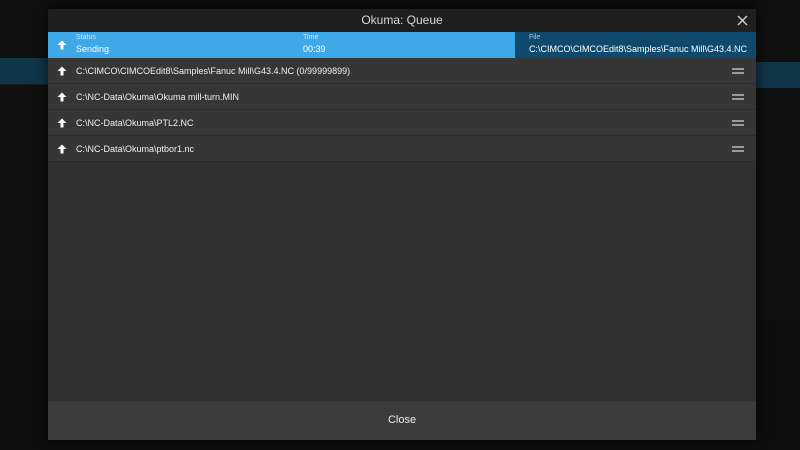 The height and width of the screenshot is (450, 800). I want to click on queue-item: C:\NC-Data\Okuma\Okuma mill-turn.MIN, so click(402, 97).